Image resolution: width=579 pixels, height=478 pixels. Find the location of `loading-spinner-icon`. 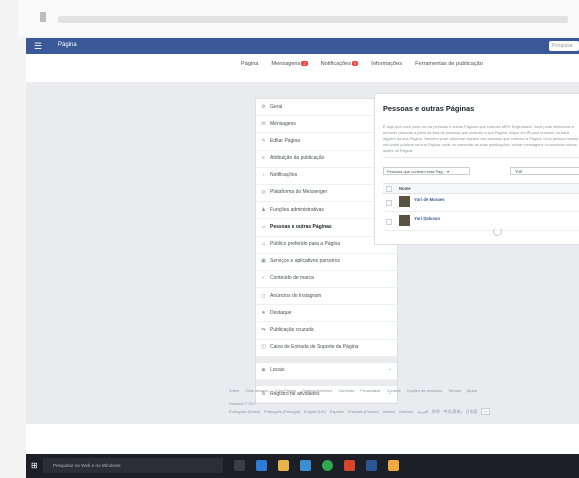

loading-spinner-icon is located at coordinates (497, 231).